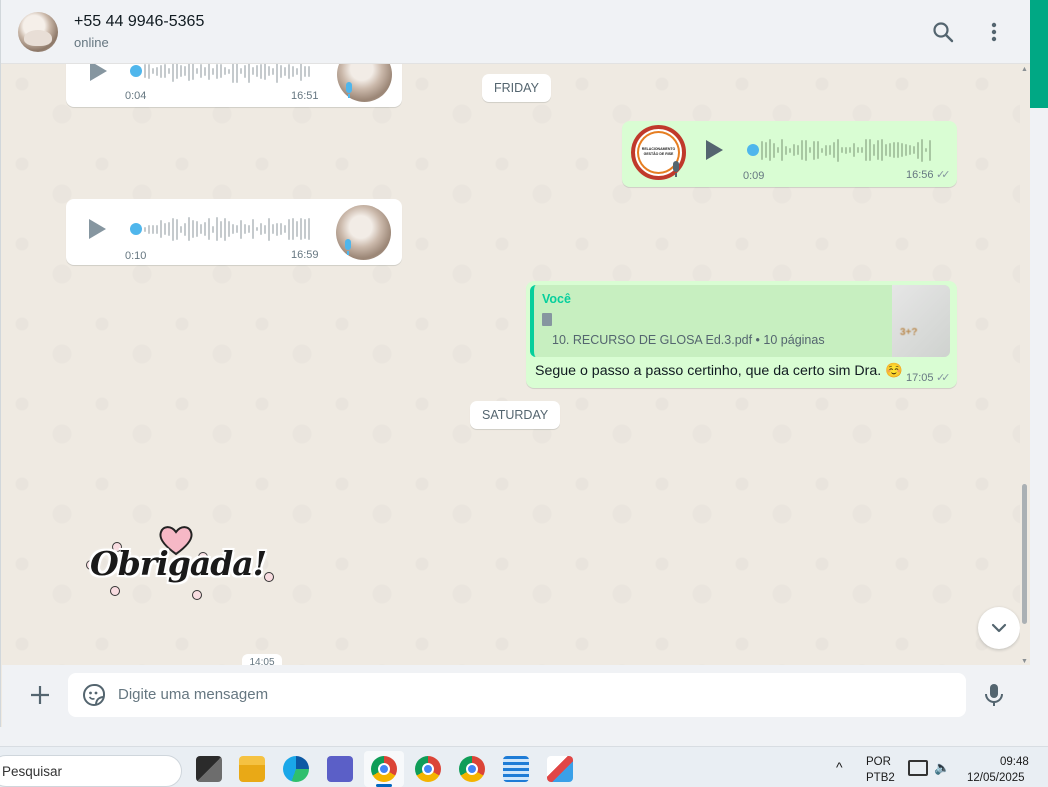 This screenshot has width=1048, height=787. I want to click on message-time: 16:56, so click(920, 175).